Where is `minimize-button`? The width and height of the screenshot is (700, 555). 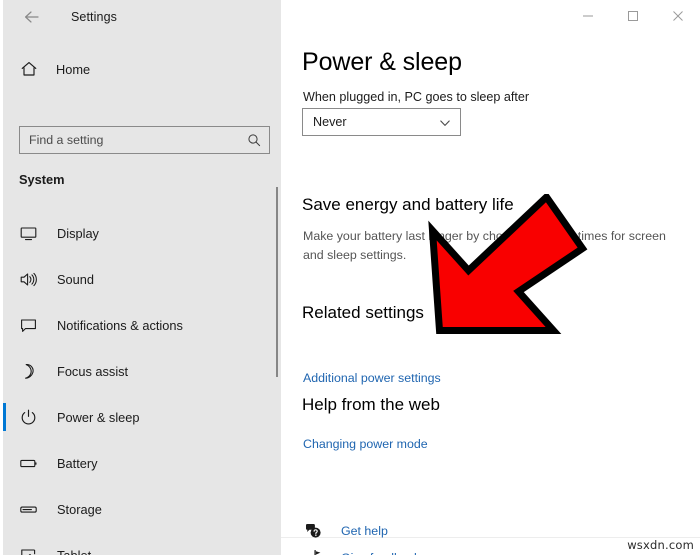
minimize-button is located at coordinates (587, 15).